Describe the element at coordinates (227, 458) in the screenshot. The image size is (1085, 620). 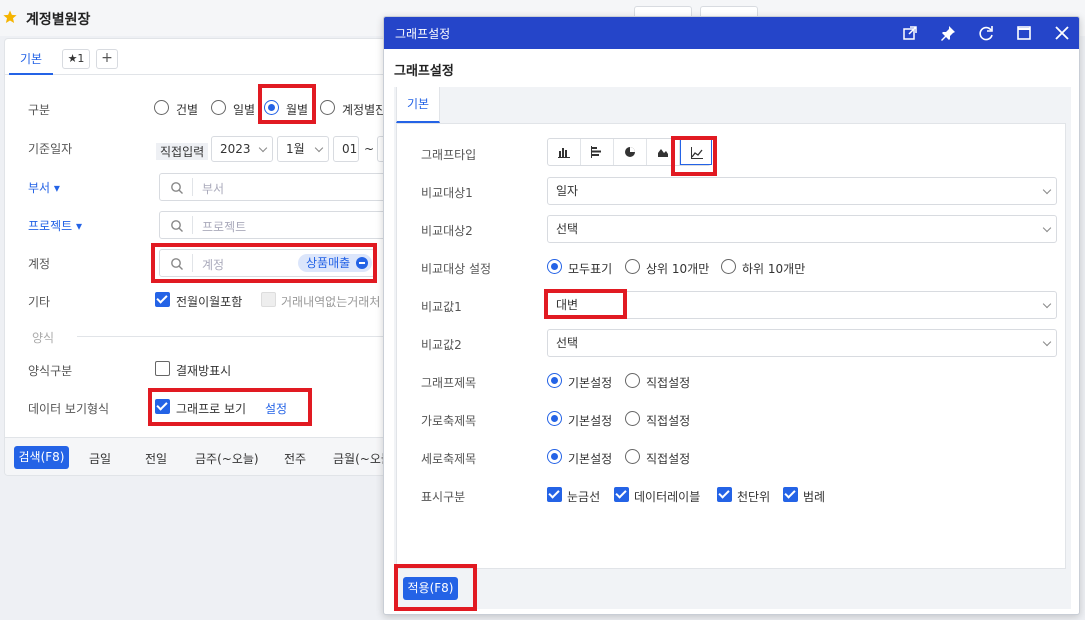
I see `this-week-button: 금주(~오늘)` at that location.